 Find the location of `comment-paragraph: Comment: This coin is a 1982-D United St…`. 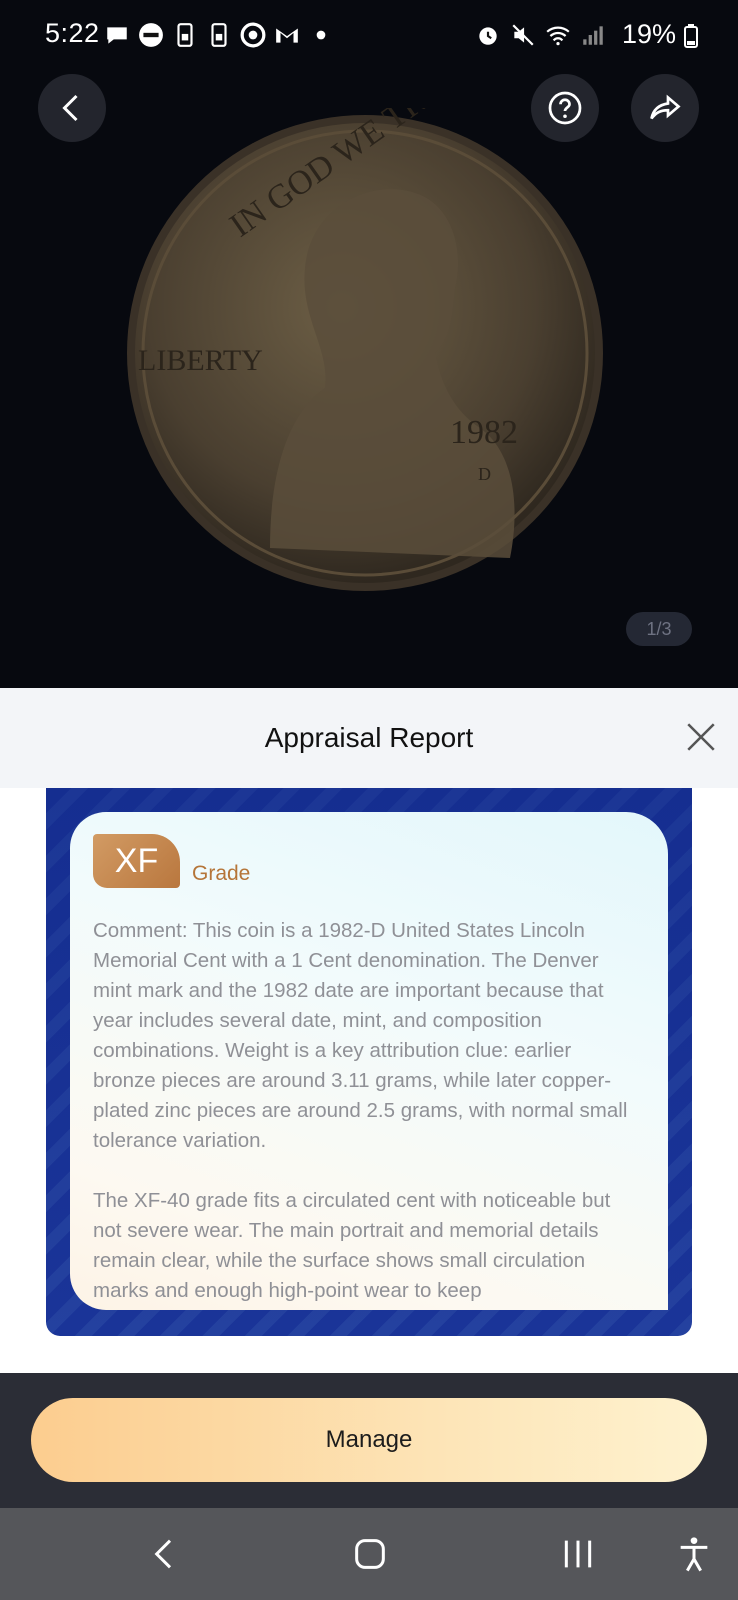

comment-paragraph: Comment: This coin is a 1982-D United St… is located at coordinates (360, 1035).